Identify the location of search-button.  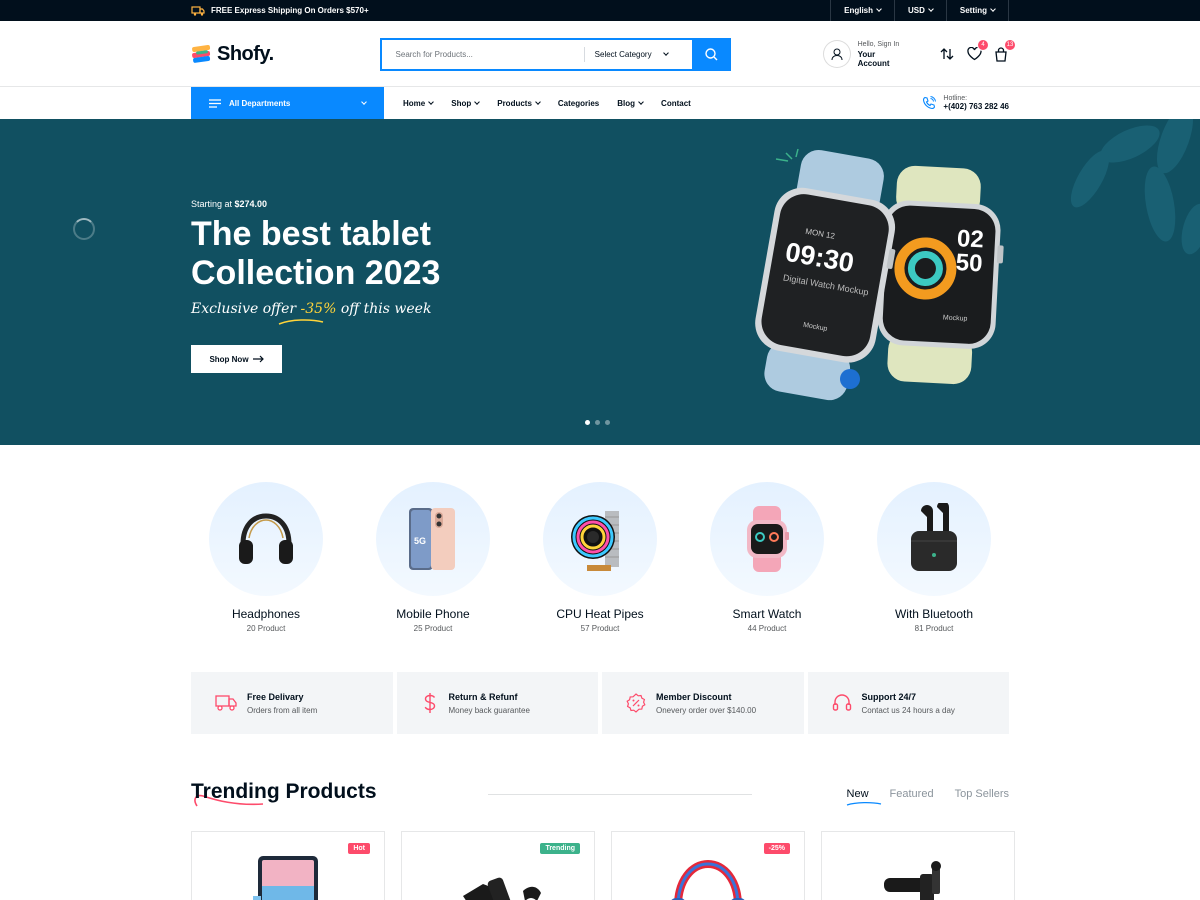
(711, 54).